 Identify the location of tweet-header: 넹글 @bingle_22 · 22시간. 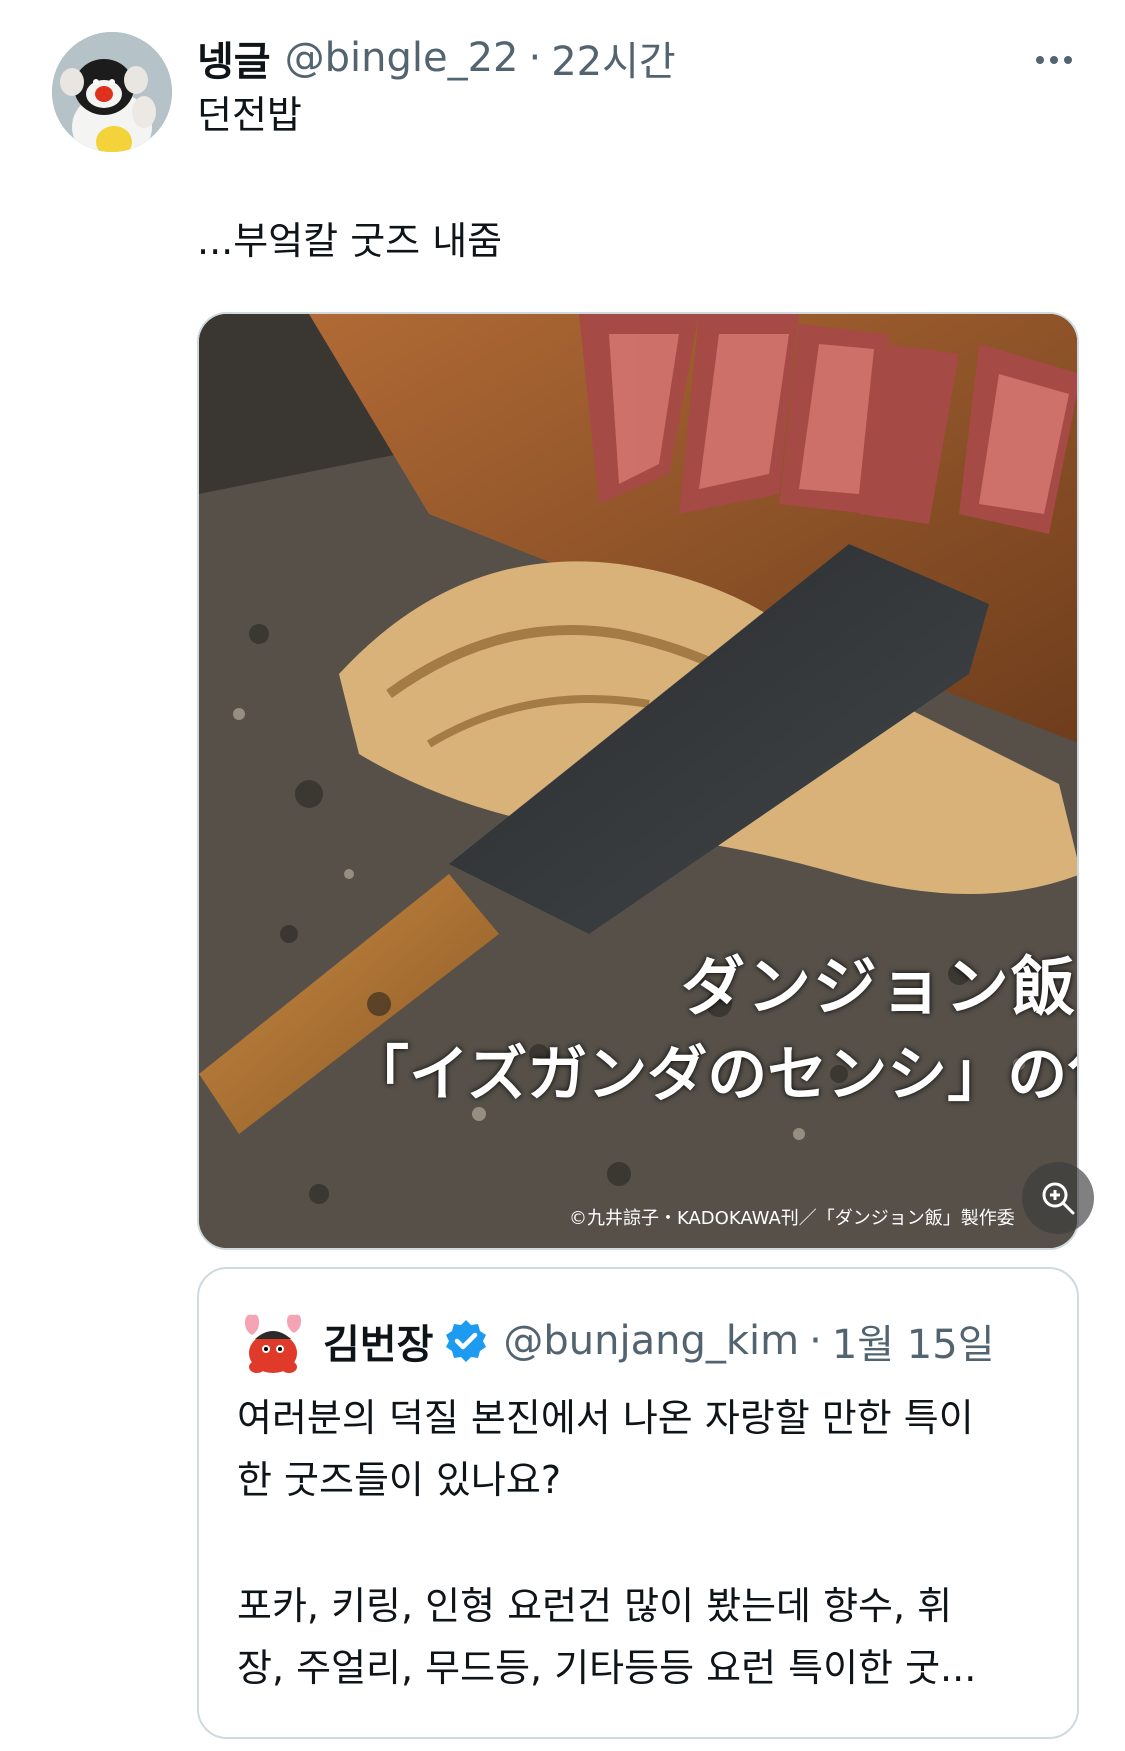
(436, 58).